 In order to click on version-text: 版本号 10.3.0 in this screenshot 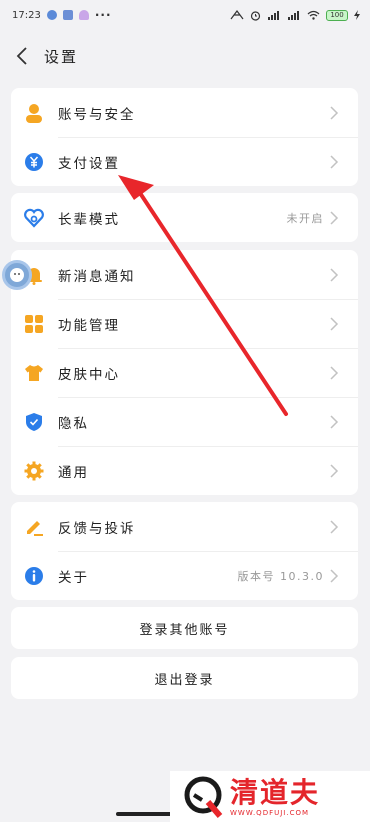, I will do `click(280, 576)`.